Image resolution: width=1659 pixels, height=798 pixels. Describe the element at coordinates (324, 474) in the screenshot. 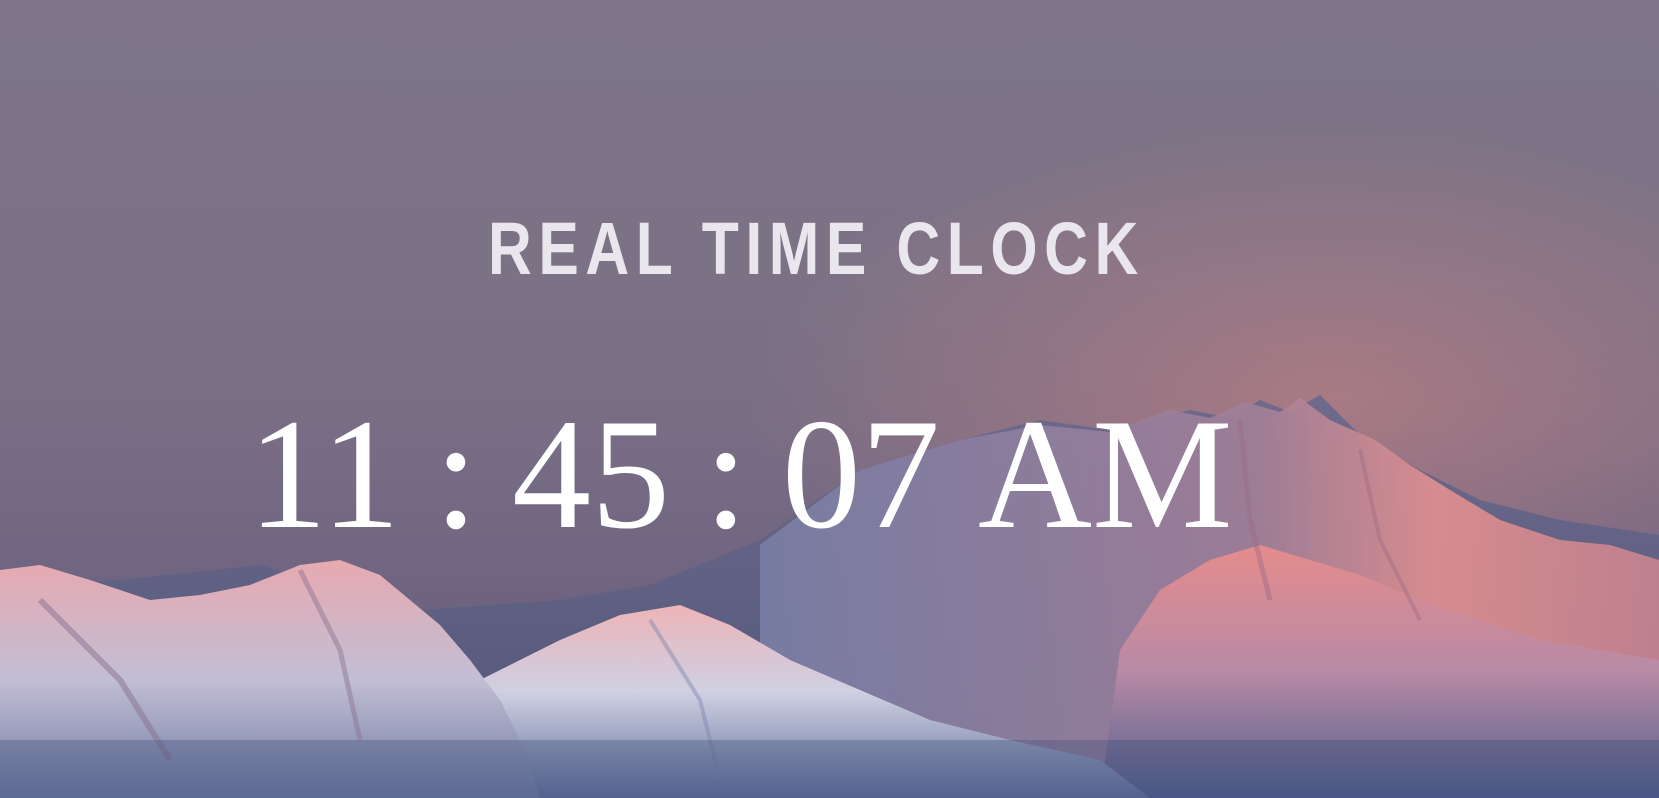

I see `clock-hours: 11` at that location.